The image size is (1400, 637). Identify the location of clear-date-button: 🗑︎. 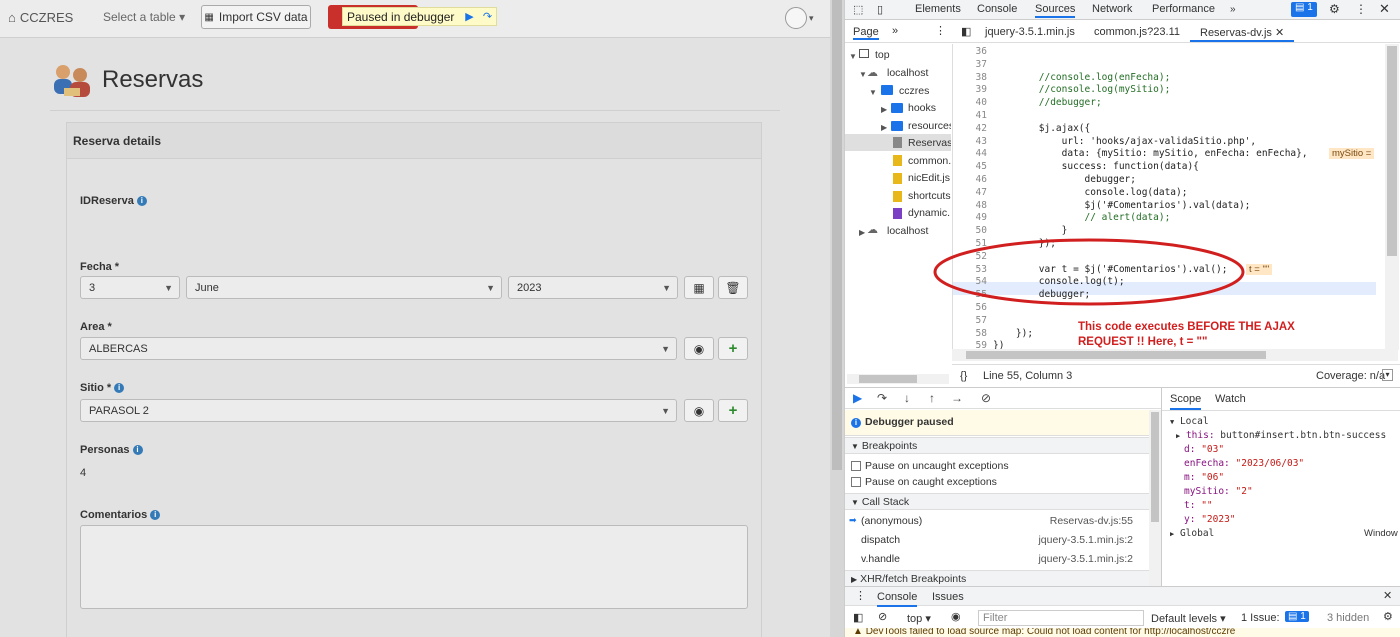
(733, 287).